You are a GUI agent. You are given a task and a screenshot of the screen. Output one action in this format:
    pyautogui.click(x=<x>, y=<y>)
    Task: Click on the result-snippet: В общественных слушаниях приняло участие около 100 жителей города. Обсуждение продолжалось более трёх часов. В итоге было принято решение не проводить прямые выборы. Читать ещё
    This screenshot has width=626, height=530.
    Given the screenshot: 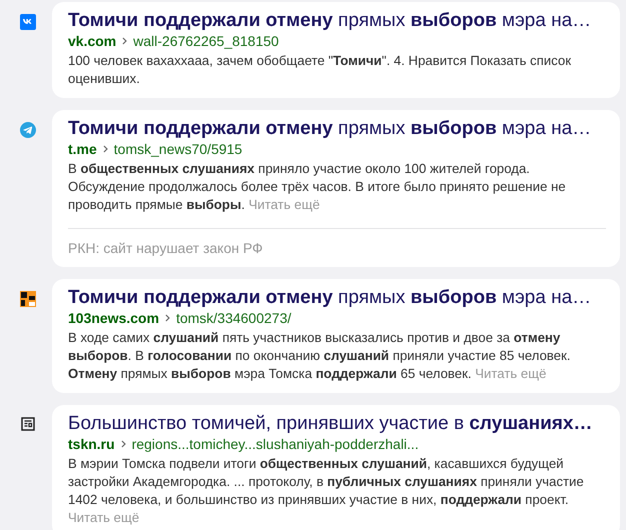 What is the action you would take?
    pyautogui.click(x=317, y=187)
    